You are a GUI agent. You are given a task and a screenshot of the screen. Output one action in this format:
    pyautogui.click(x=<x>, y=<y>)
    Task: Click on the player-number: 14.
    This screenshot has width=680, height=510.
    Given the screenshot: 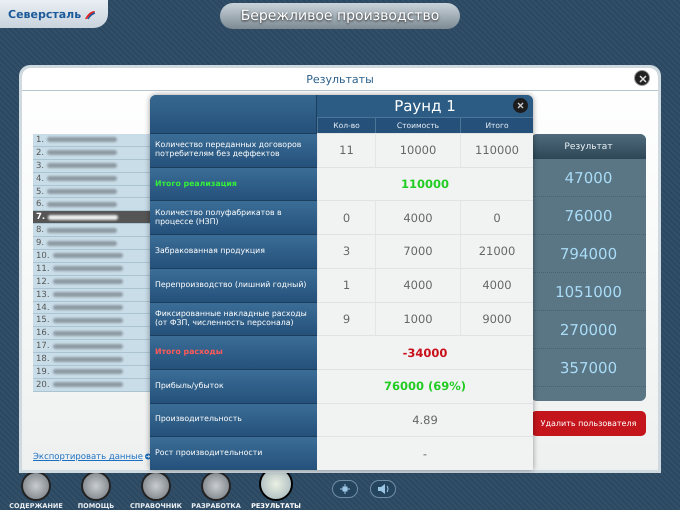 What is the action you would take?
    pyautogui.click(x=43, y=307)
    